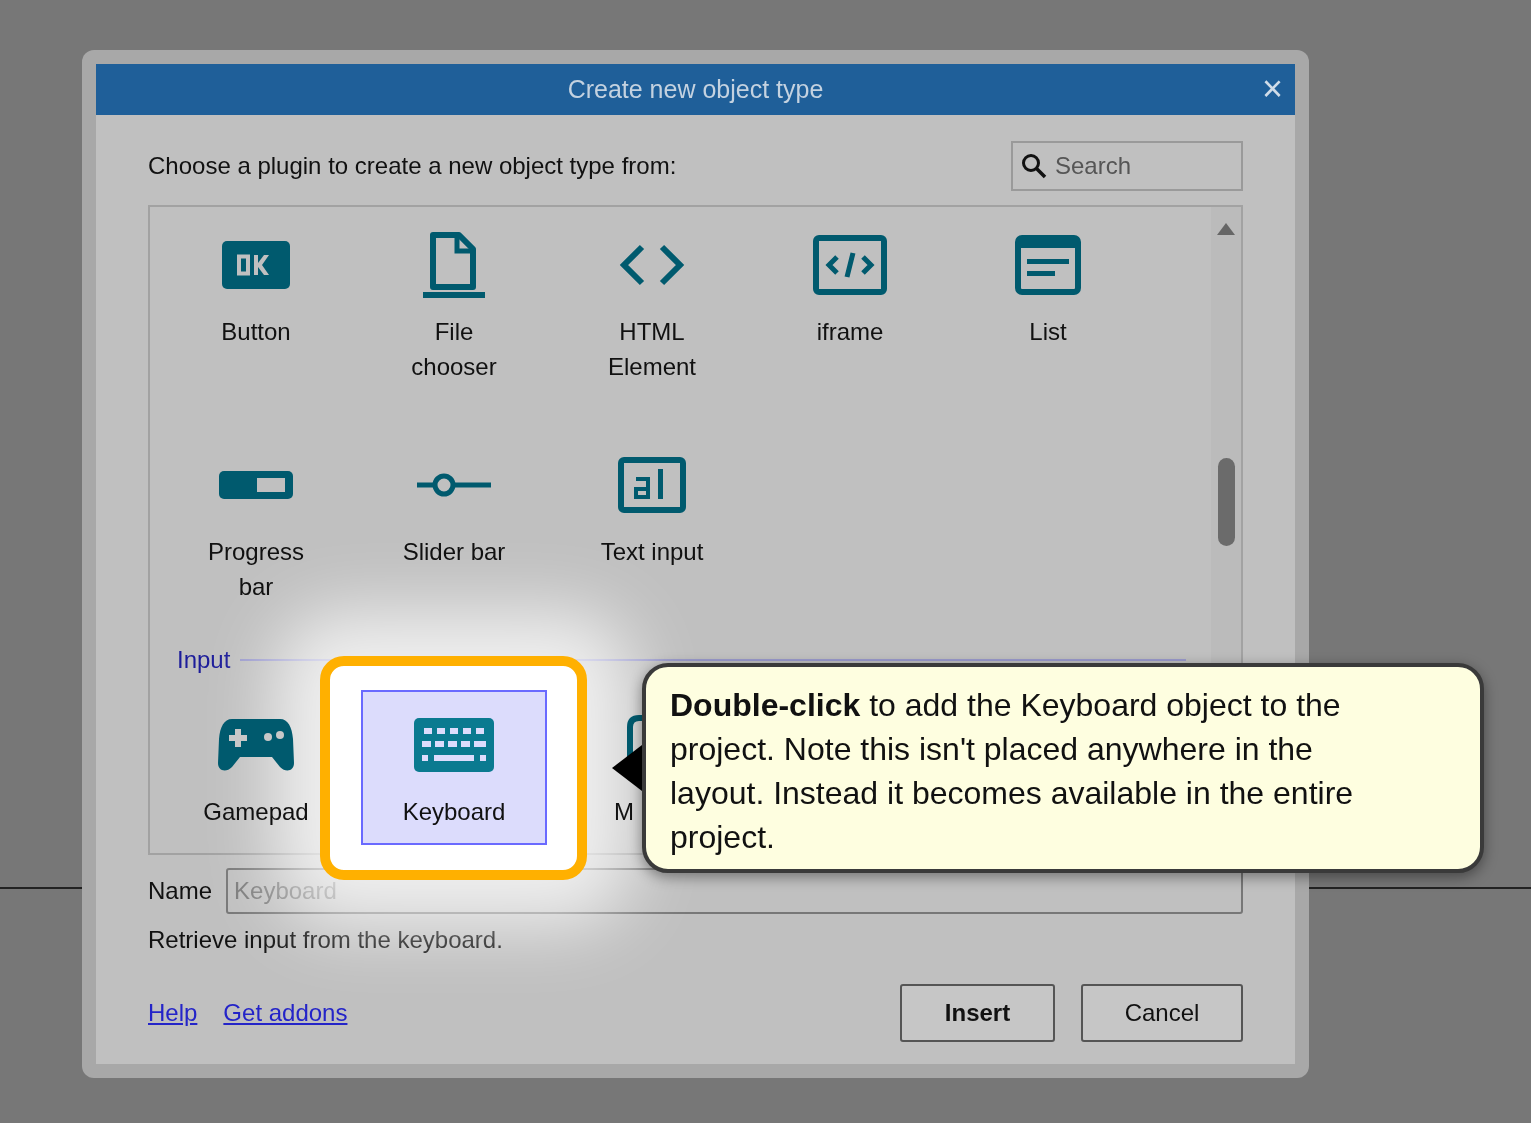 This screenshot has height=1123, width=1531. What do you see at coordinates (623, 812) in the screenshot?
I see `plugin-label: M` at bounding box center [623, 812].